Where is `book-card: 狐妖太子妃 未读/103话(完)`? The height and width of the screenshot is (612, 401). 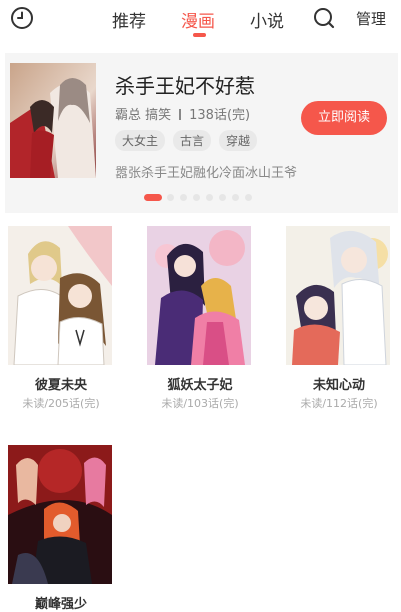 book-card: 狐妖太子妃 未读/103话(完) is located at coordinates (200, 318).